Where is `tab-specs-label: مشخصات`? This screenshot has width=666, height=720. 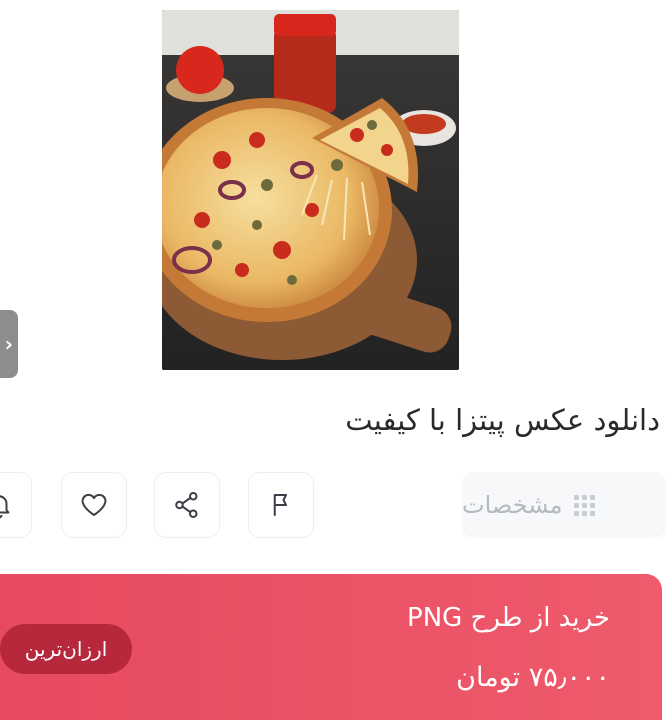 tab-specs-label: مشخصات is located at coordinates (512, 505).